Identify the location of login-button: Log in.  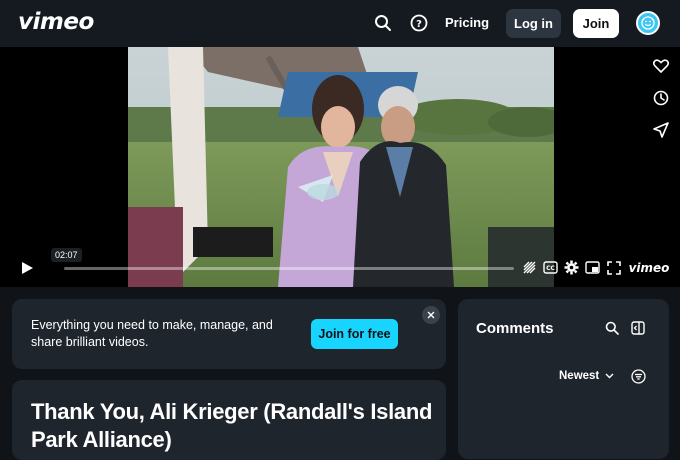
(533, 23).